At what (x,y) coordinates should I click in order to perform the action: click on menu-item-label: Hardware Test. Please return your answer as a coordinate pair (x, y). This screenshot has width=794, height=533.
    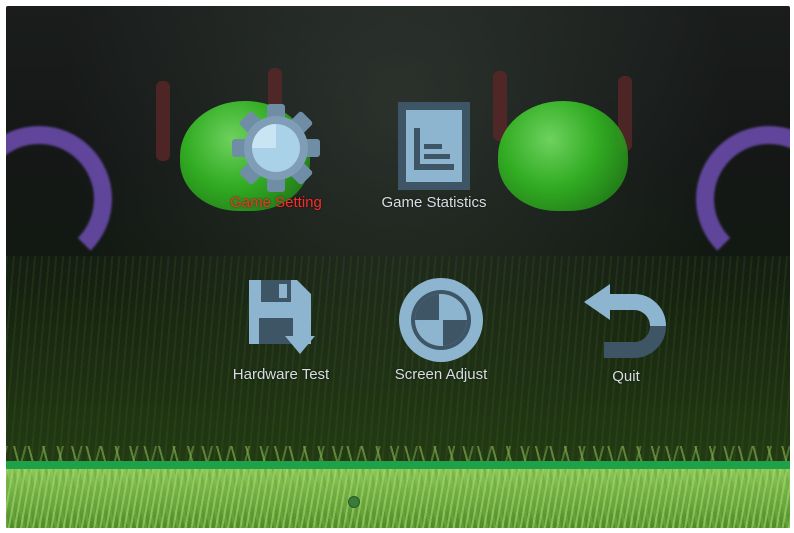
    Looking at the image, I should click on (281, 374).